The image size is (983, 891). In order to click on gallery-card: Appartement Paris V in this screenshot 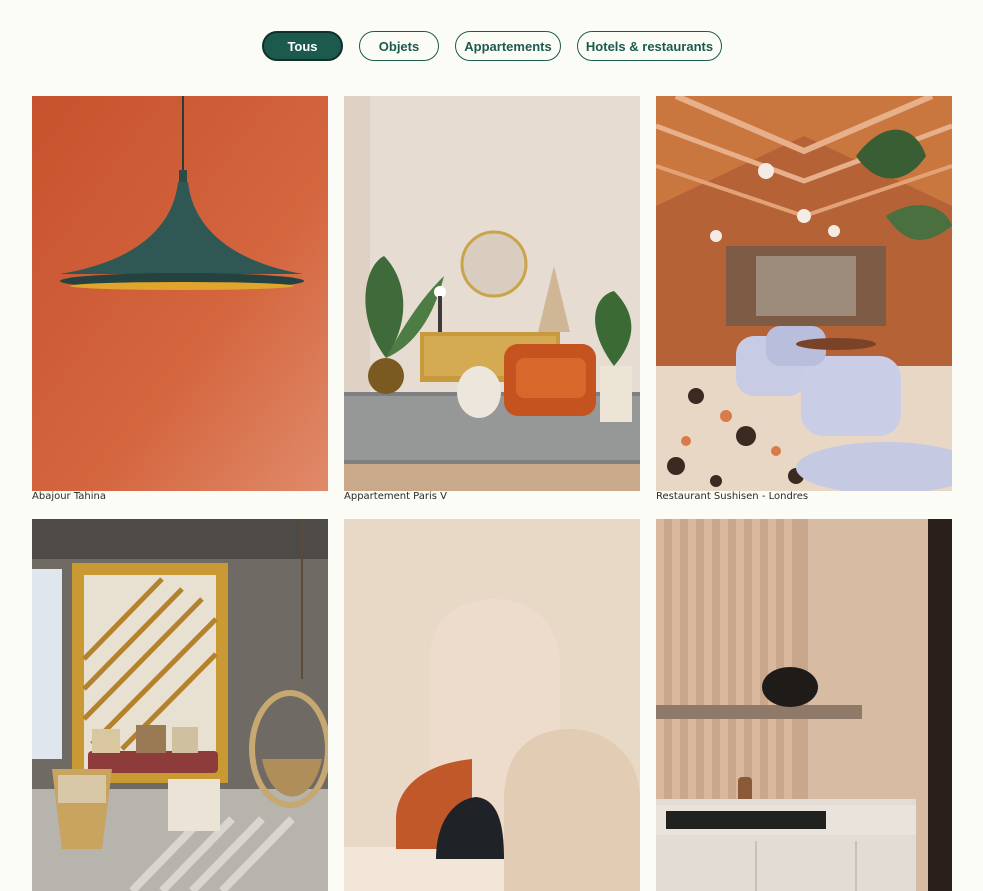, I will do `click(492, 301)`.